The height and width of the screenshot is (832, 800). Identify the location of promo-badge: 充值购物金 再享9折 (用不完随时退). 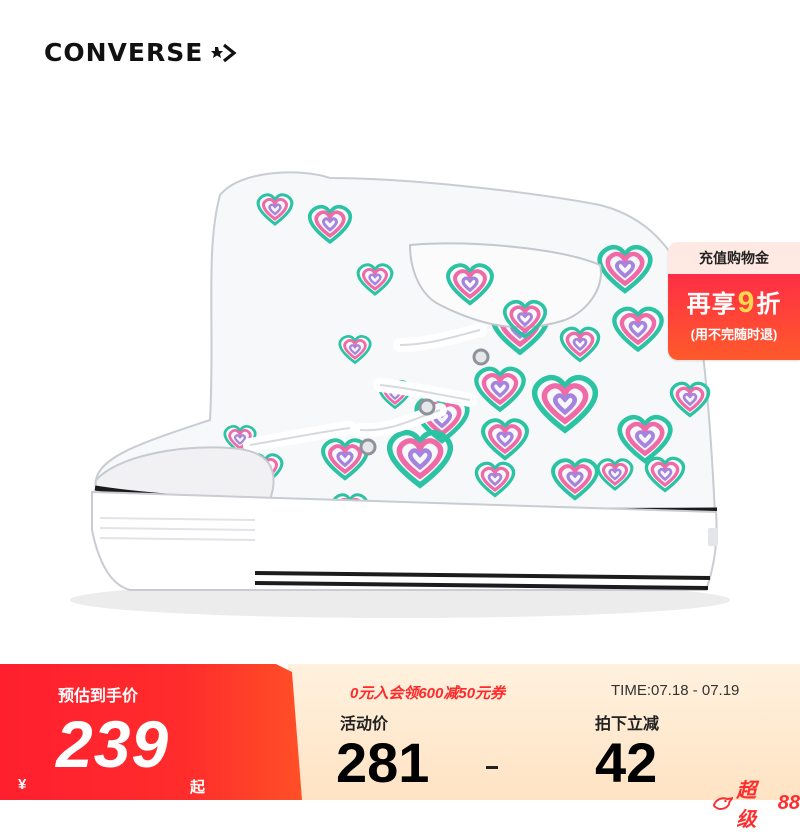
(734, 301).